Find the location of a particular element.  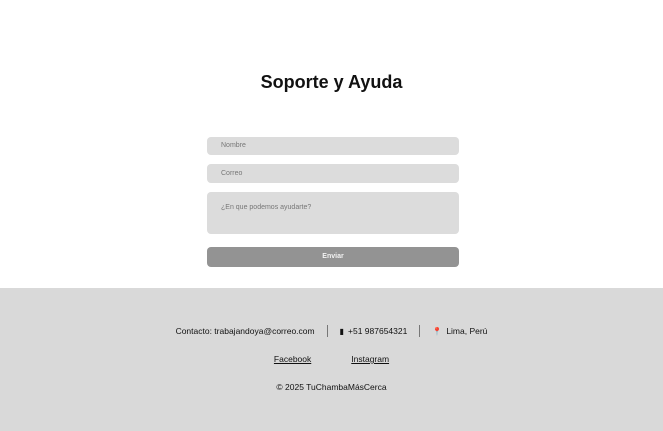

social-links: Facebook Instagram is located at coordinates (331, 359).